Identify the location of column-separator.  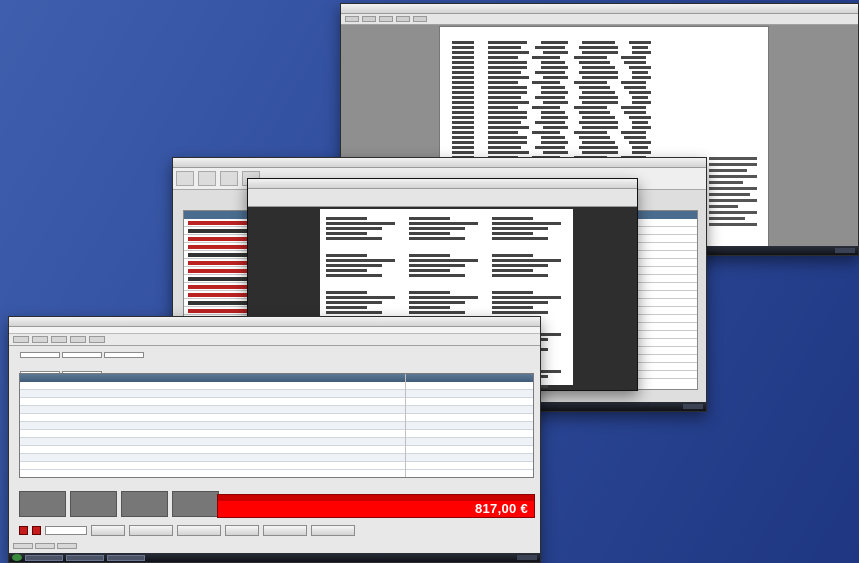
(405, 425).